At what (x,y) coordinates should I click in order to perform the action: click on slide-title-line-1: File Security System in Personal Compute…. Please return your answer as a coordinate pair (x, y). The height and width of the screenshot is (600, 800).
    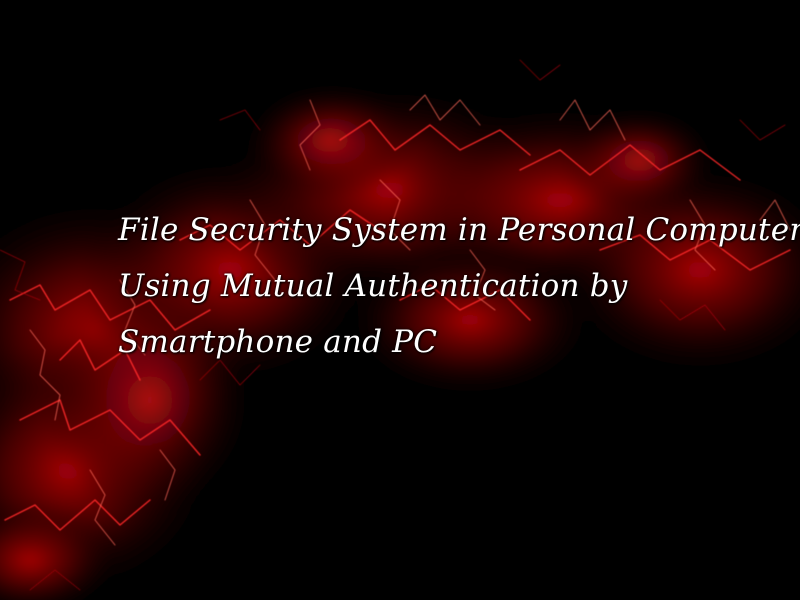
    Looking at the image, I should click on (459, 230).